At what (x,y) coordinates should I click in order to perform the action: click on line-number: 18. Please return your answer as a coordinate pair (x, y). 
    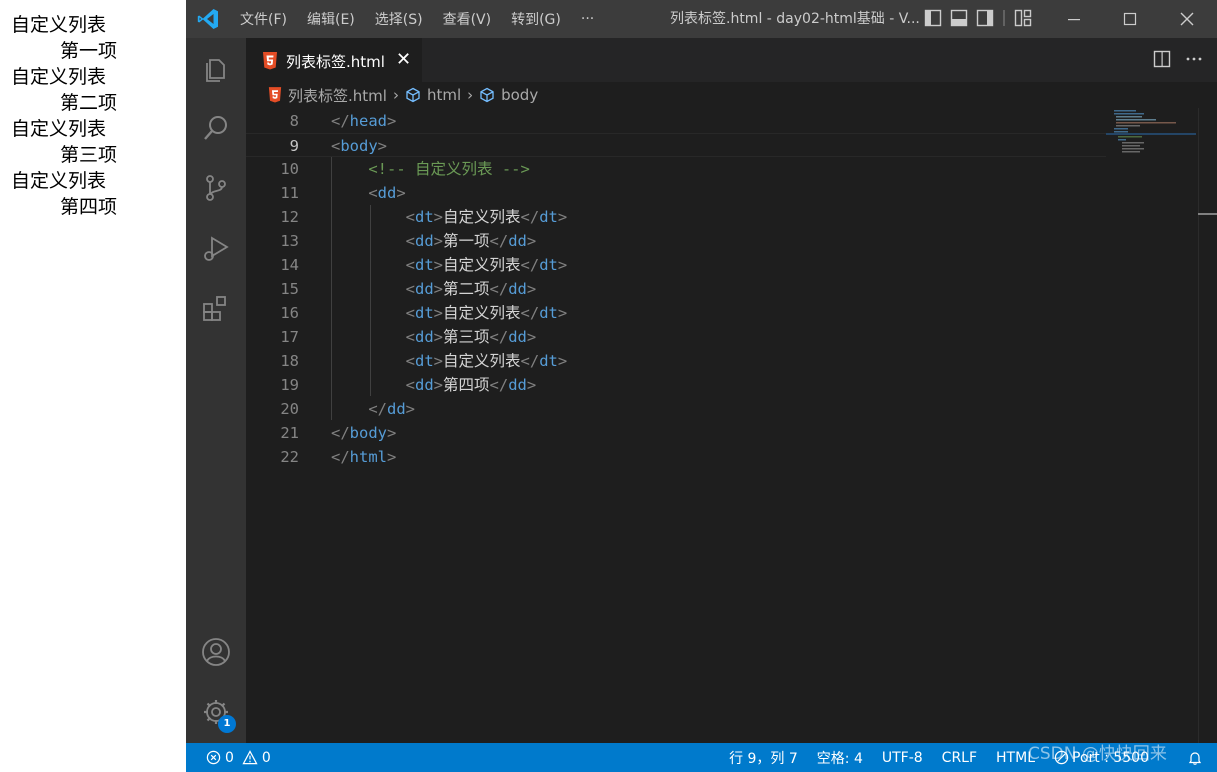
    Looking at the image, I should click on (289, 361).